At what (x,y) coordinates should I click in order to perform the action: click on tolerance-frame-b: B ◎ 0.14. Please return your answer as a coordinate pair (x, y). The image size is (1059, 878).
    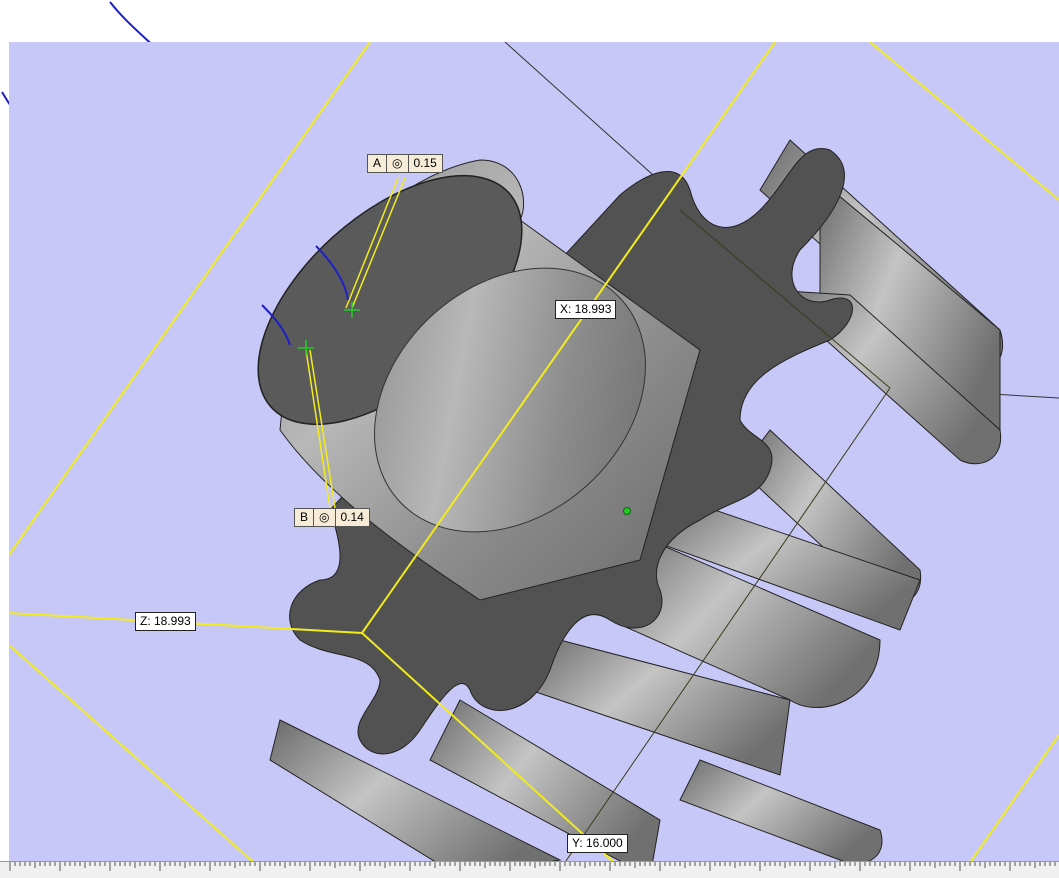
    Looking at the image, I should click on (332, 517).